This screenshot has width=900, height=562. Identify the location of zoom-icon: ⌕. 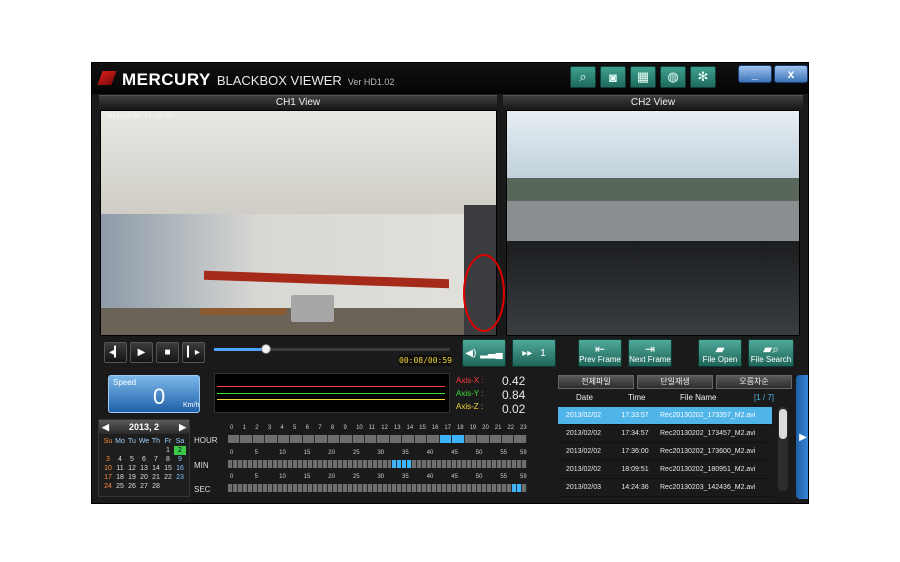
(583, 77).